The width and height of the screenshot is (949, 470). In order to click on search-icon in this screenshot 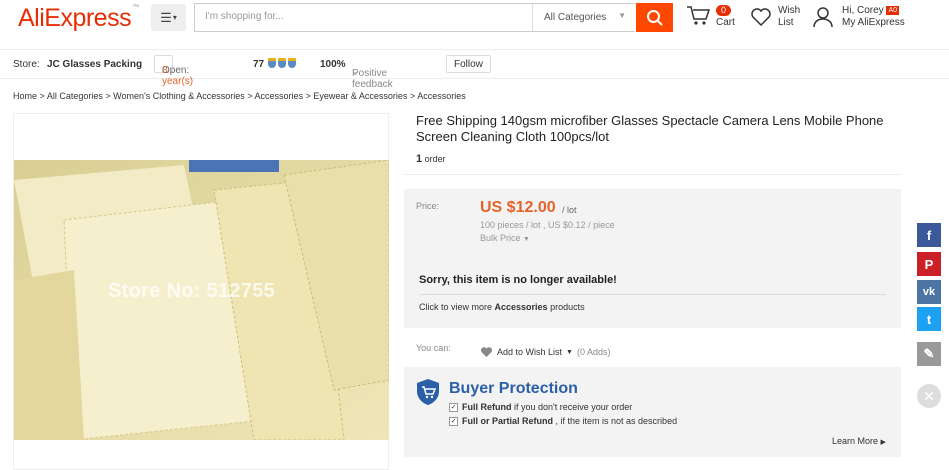, I will do `click(654, 17)`.